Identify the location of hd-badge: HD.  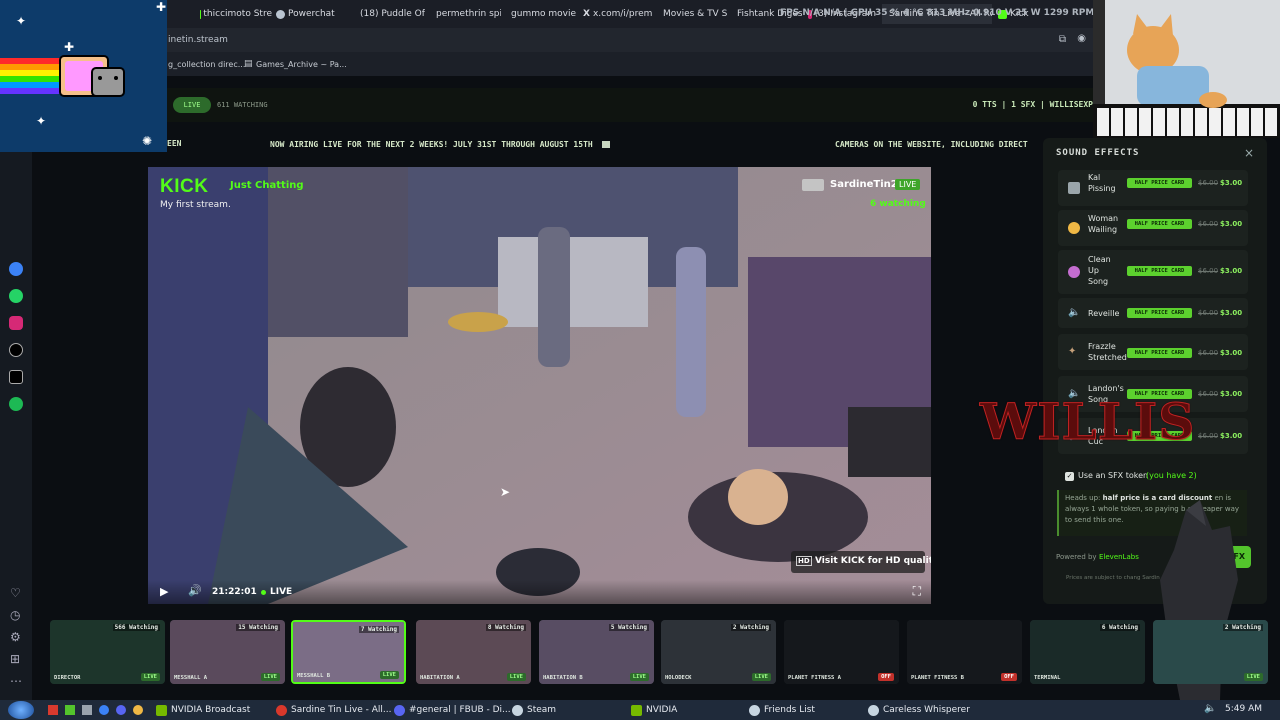
(804, 561).